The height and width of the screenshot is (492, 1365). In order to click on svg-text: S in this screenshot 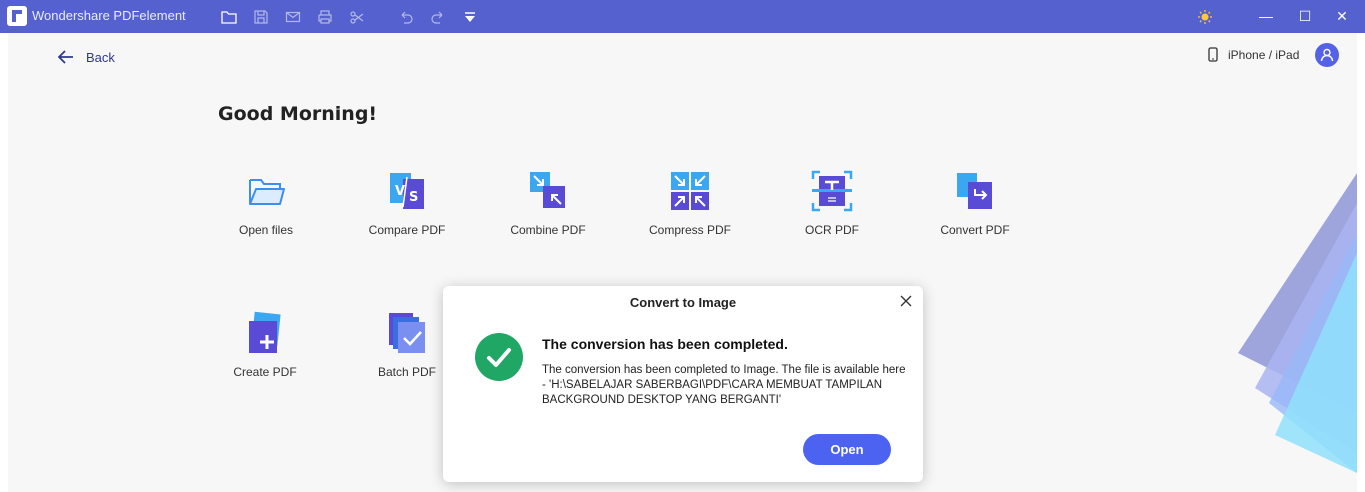, I will do `click(413, 197)`.